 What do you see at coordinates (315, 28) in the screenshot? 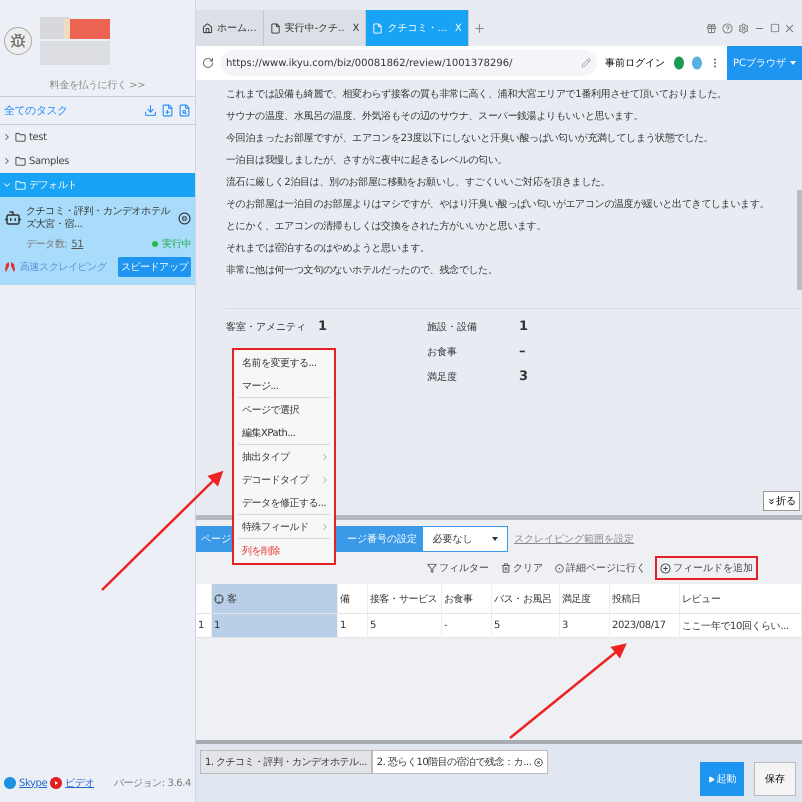
I see `browser-tab: 実行中-クチ.. X` at bounding box center [315, 28].